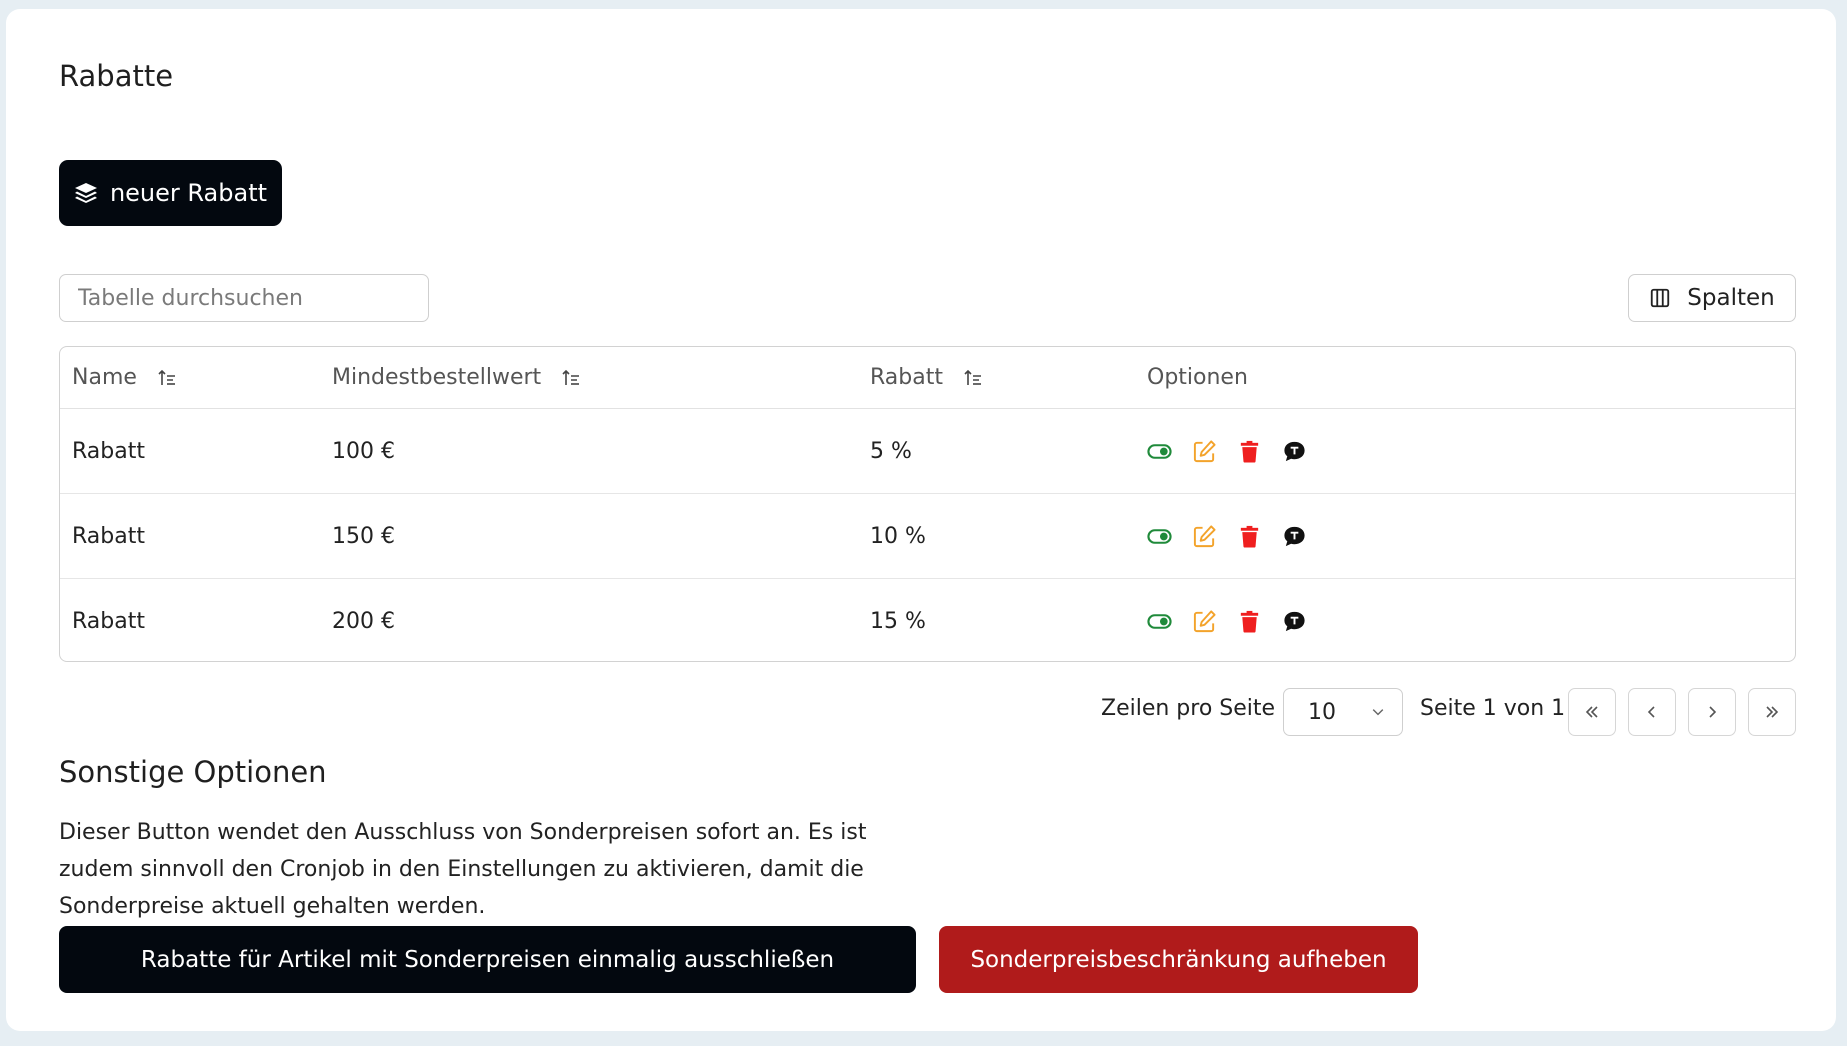 The height and width of the screenshot is (1046, 1847). I want to click on table-row: Rabatt 200 € 15 %, so click(927, 620).